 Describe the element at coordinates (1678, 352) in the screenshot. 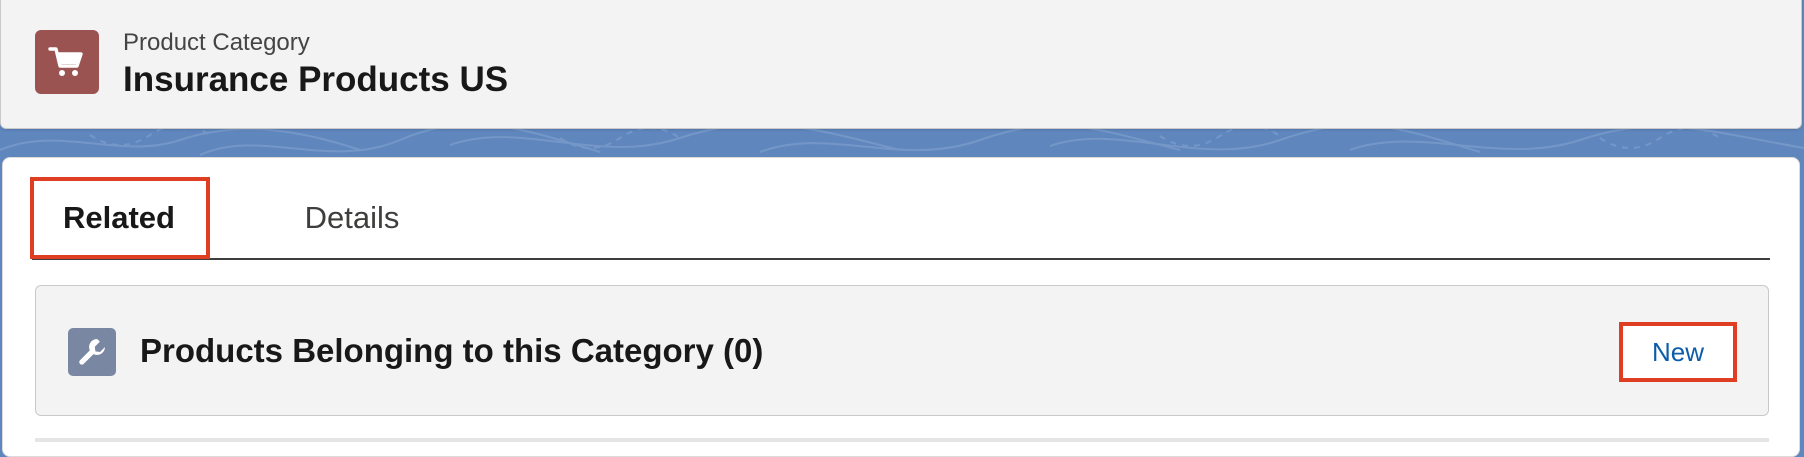

I see `new-button: New` at that location.